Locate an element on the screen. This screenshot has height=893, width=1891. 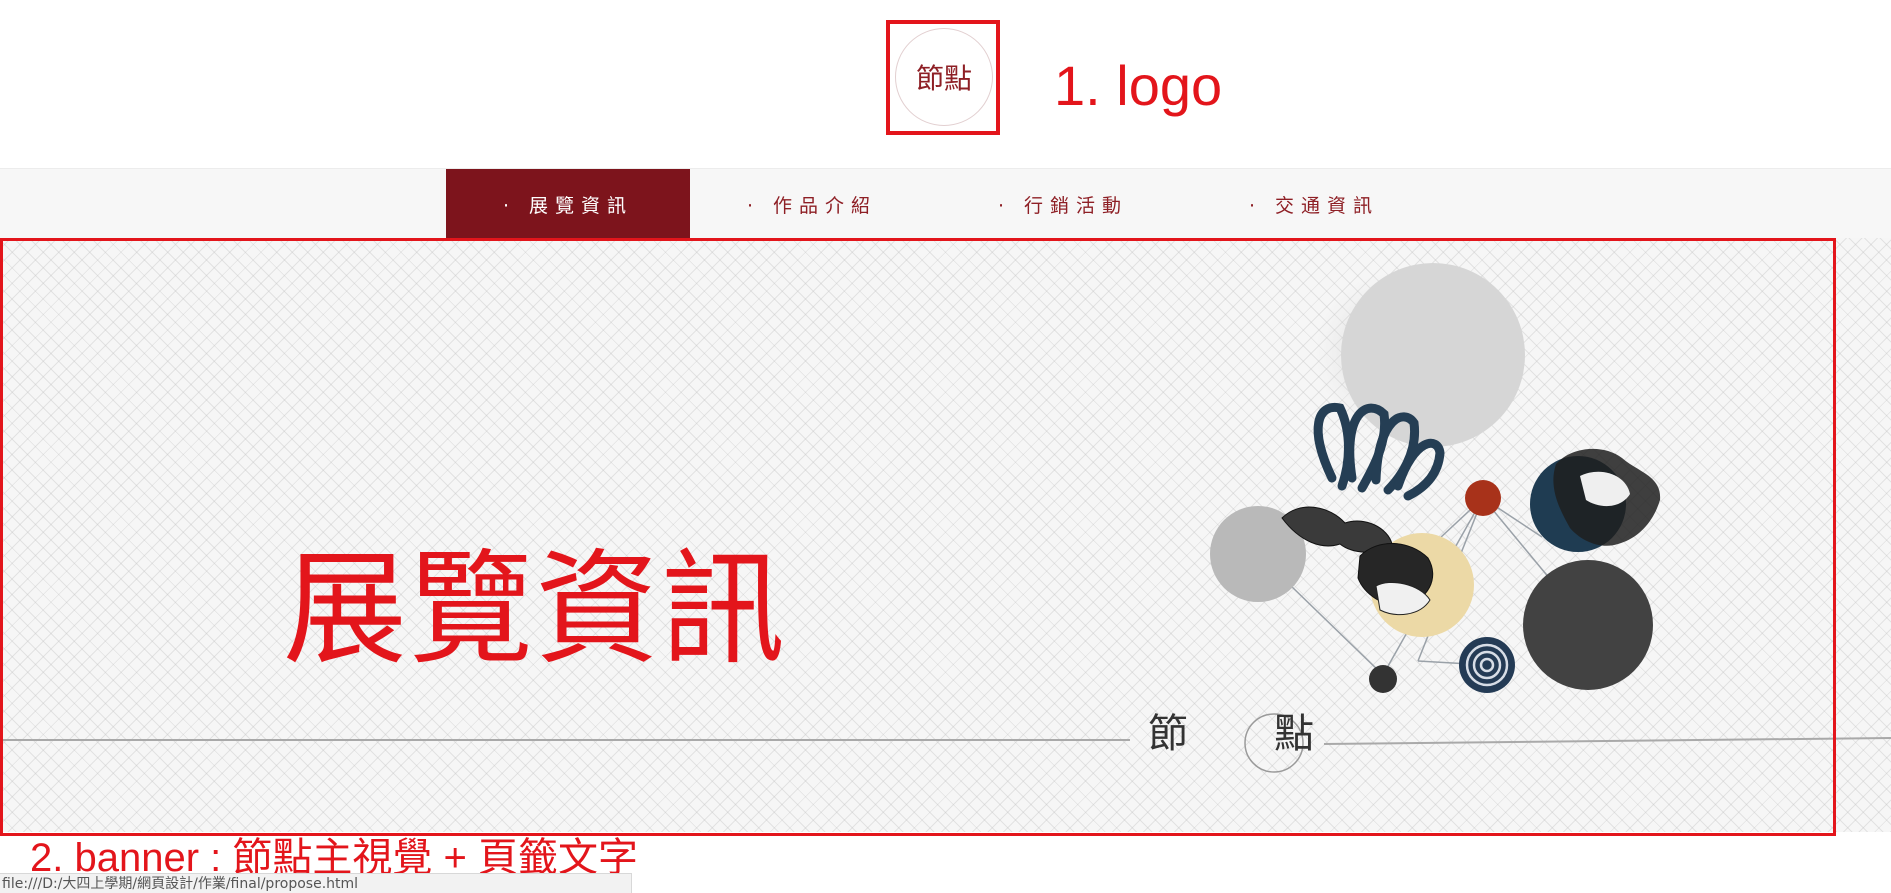
logo-annotation: 1. logo is located at coordinates (1138, 85).